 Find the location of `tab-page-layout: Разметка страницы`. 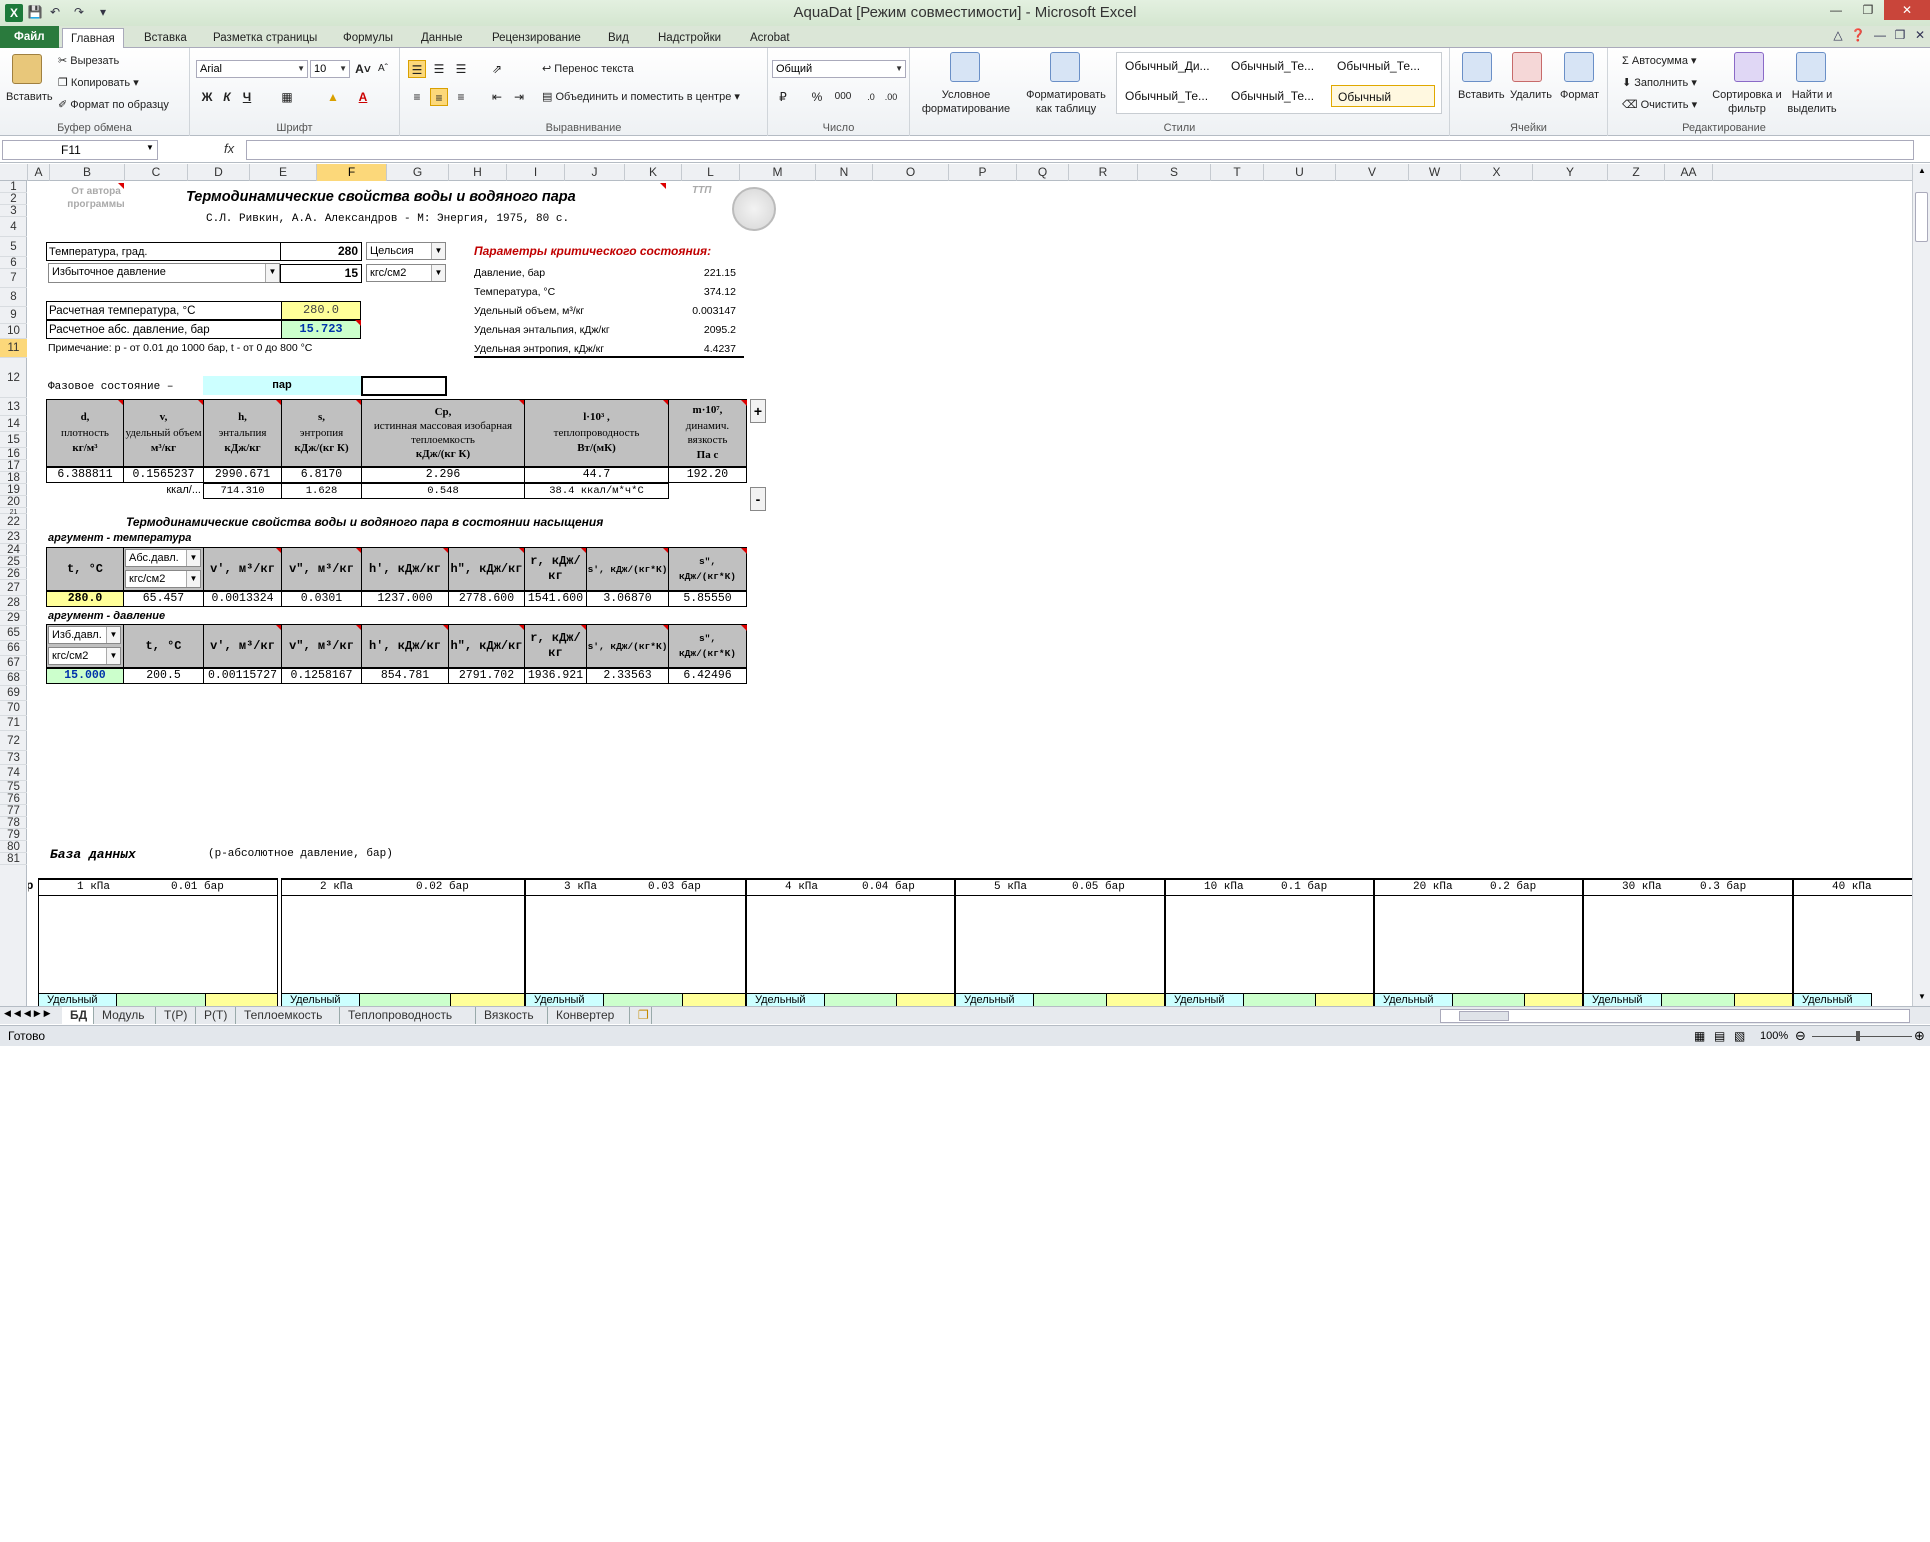

tab-page-layout: Разметка страницы is located at coordinates (265, 38).